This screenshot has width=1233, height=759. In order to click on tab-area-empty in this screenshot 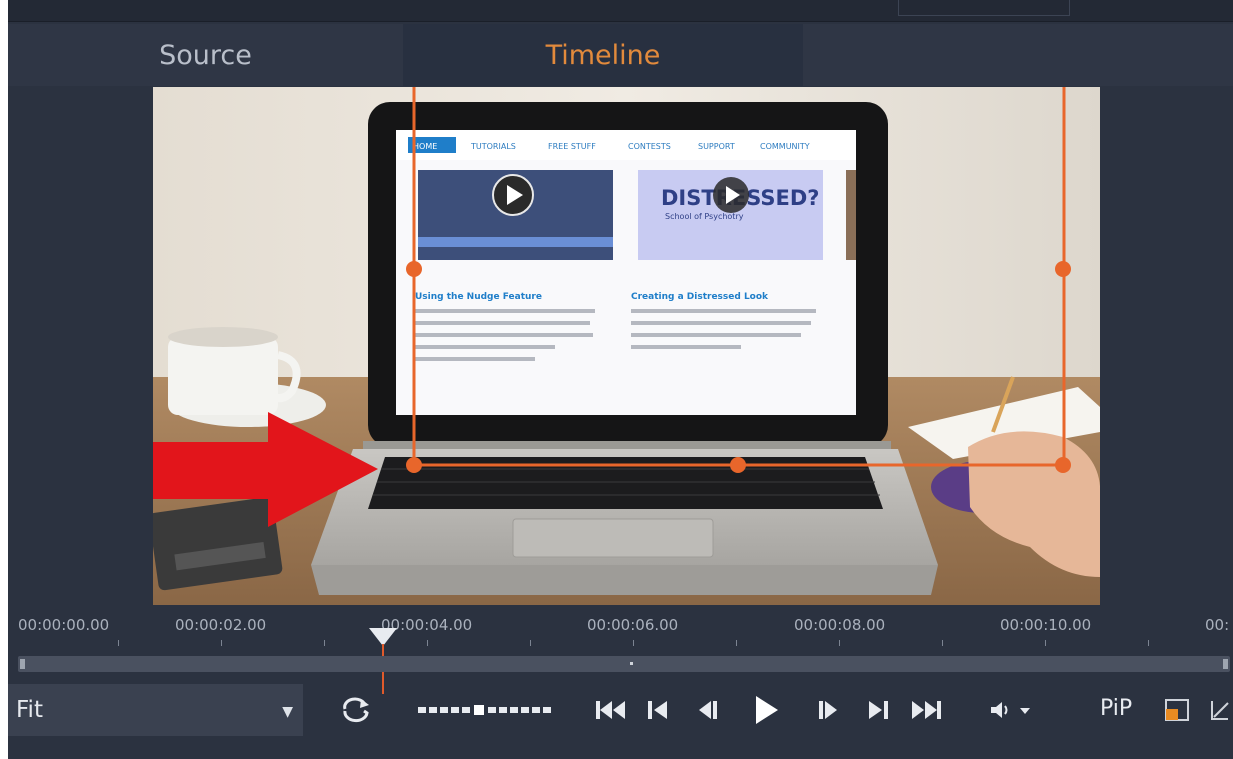, I will do `click(1018, 55)`.